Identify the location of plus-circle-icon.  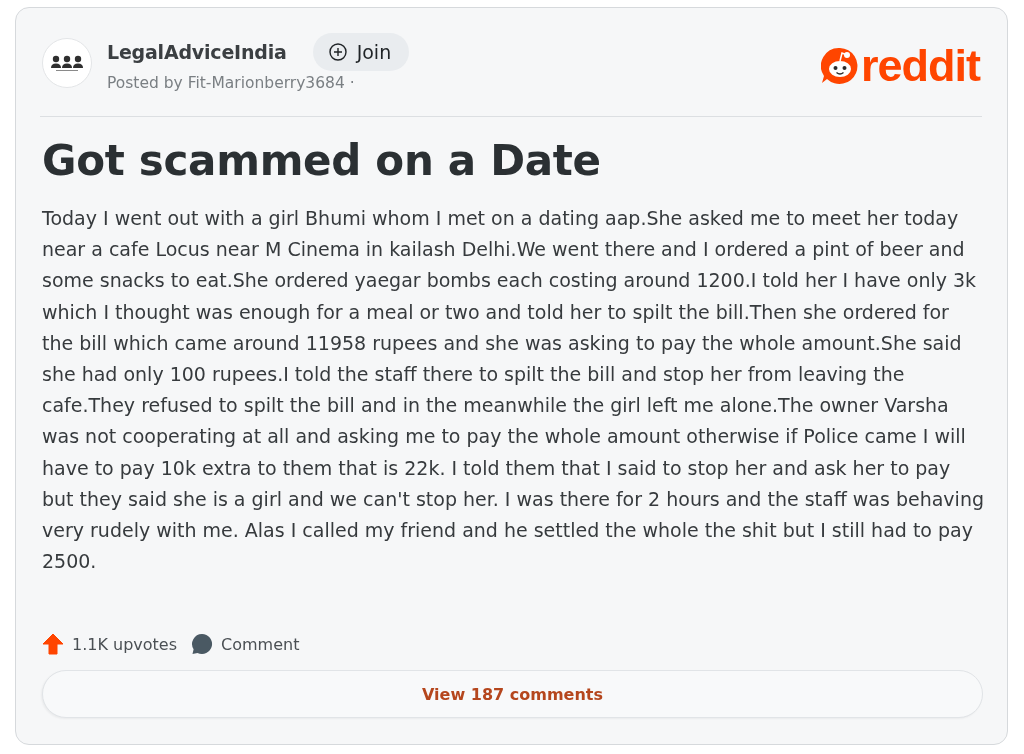
(337, 52).